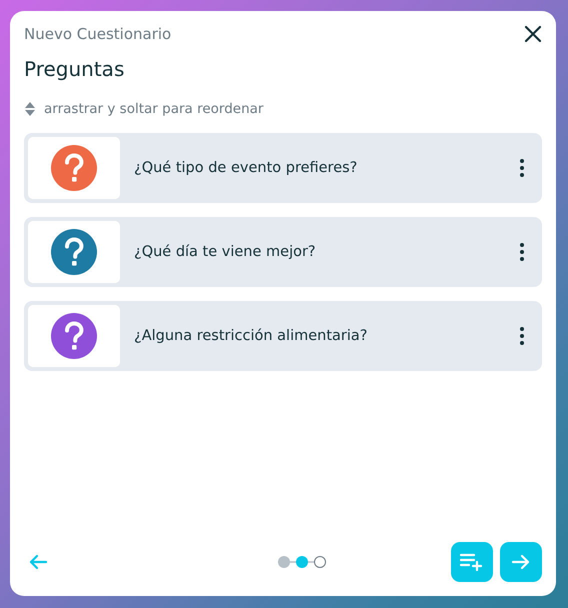 The width and height of the screenshot is (568, 608). What do you see at coordinates (98, 34) in the screenshot?
I see `dialog-subtitle: Nuevo Cuestionario` at bounding box center [98, 34].